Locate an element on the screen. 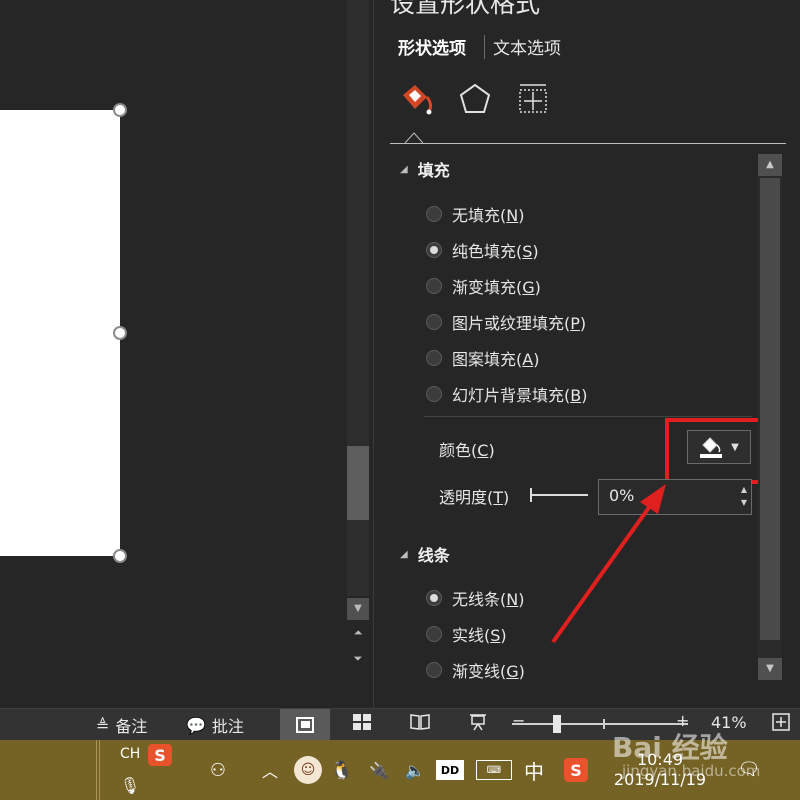 The image size is (800, 800). radio-gradient-fill: 渐变填充(G) is located at coordinates (483, 286).